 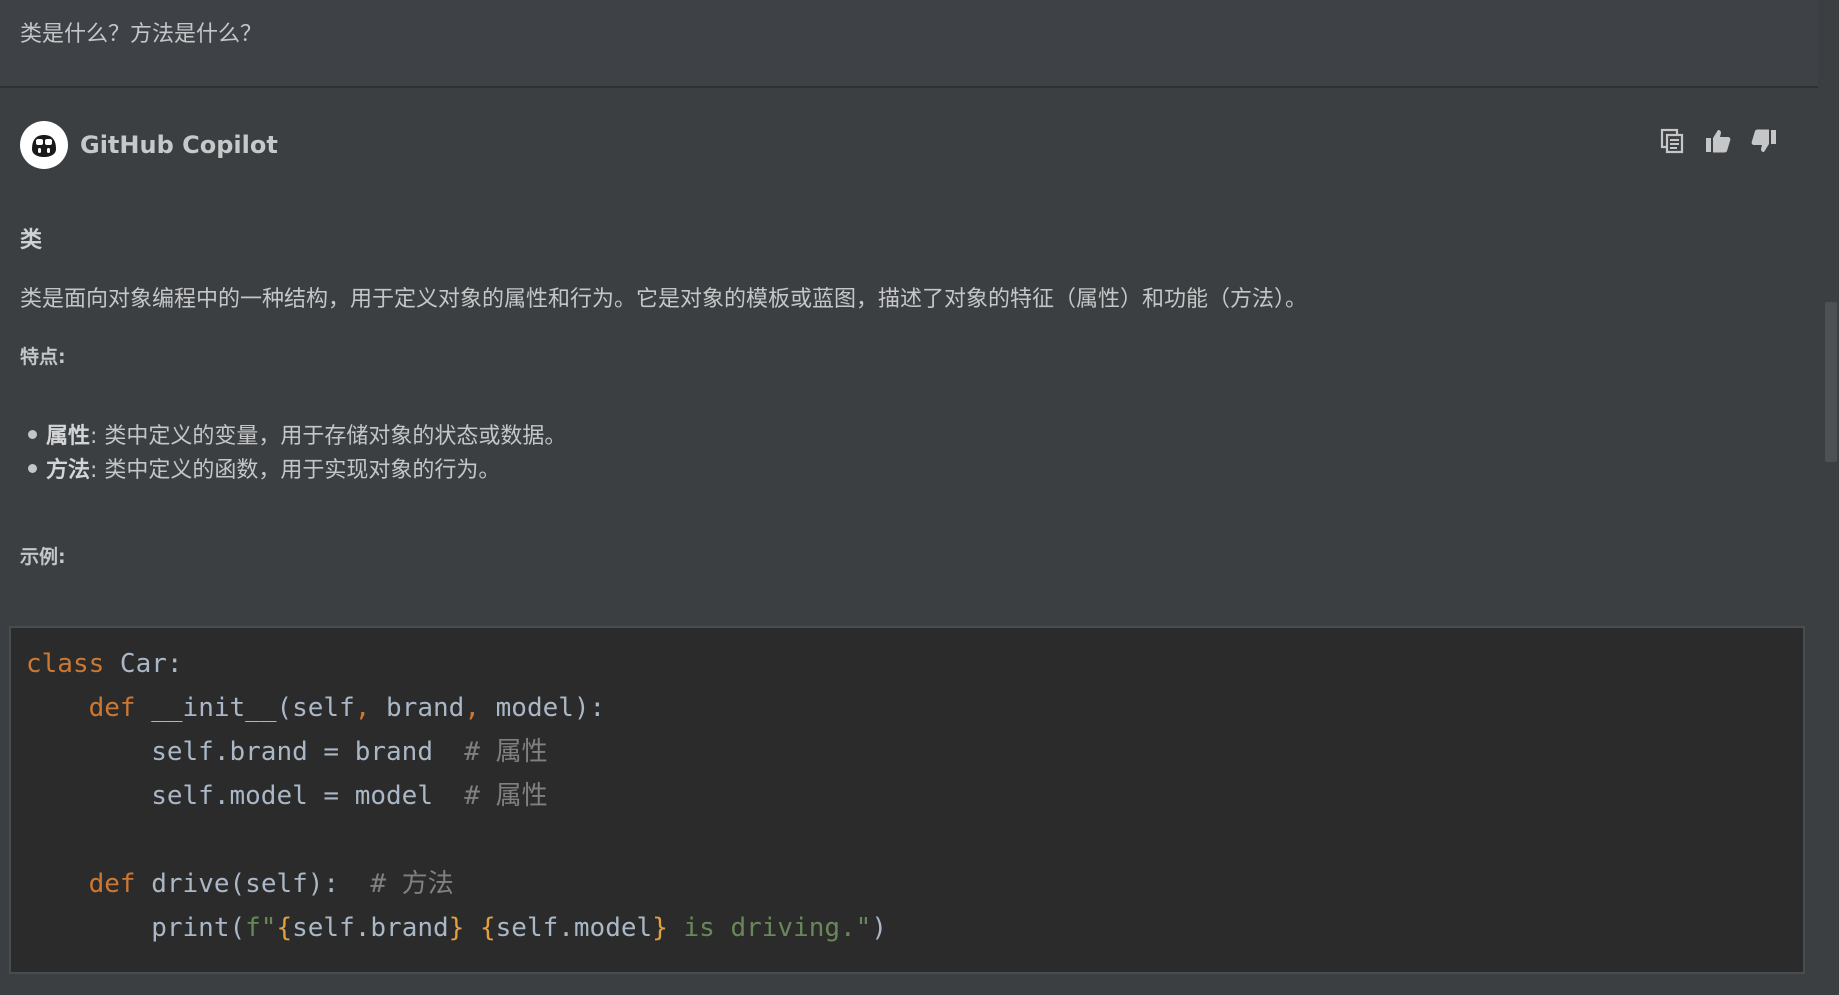 I want to click on code-text: model):, so click(x=542, y=708).